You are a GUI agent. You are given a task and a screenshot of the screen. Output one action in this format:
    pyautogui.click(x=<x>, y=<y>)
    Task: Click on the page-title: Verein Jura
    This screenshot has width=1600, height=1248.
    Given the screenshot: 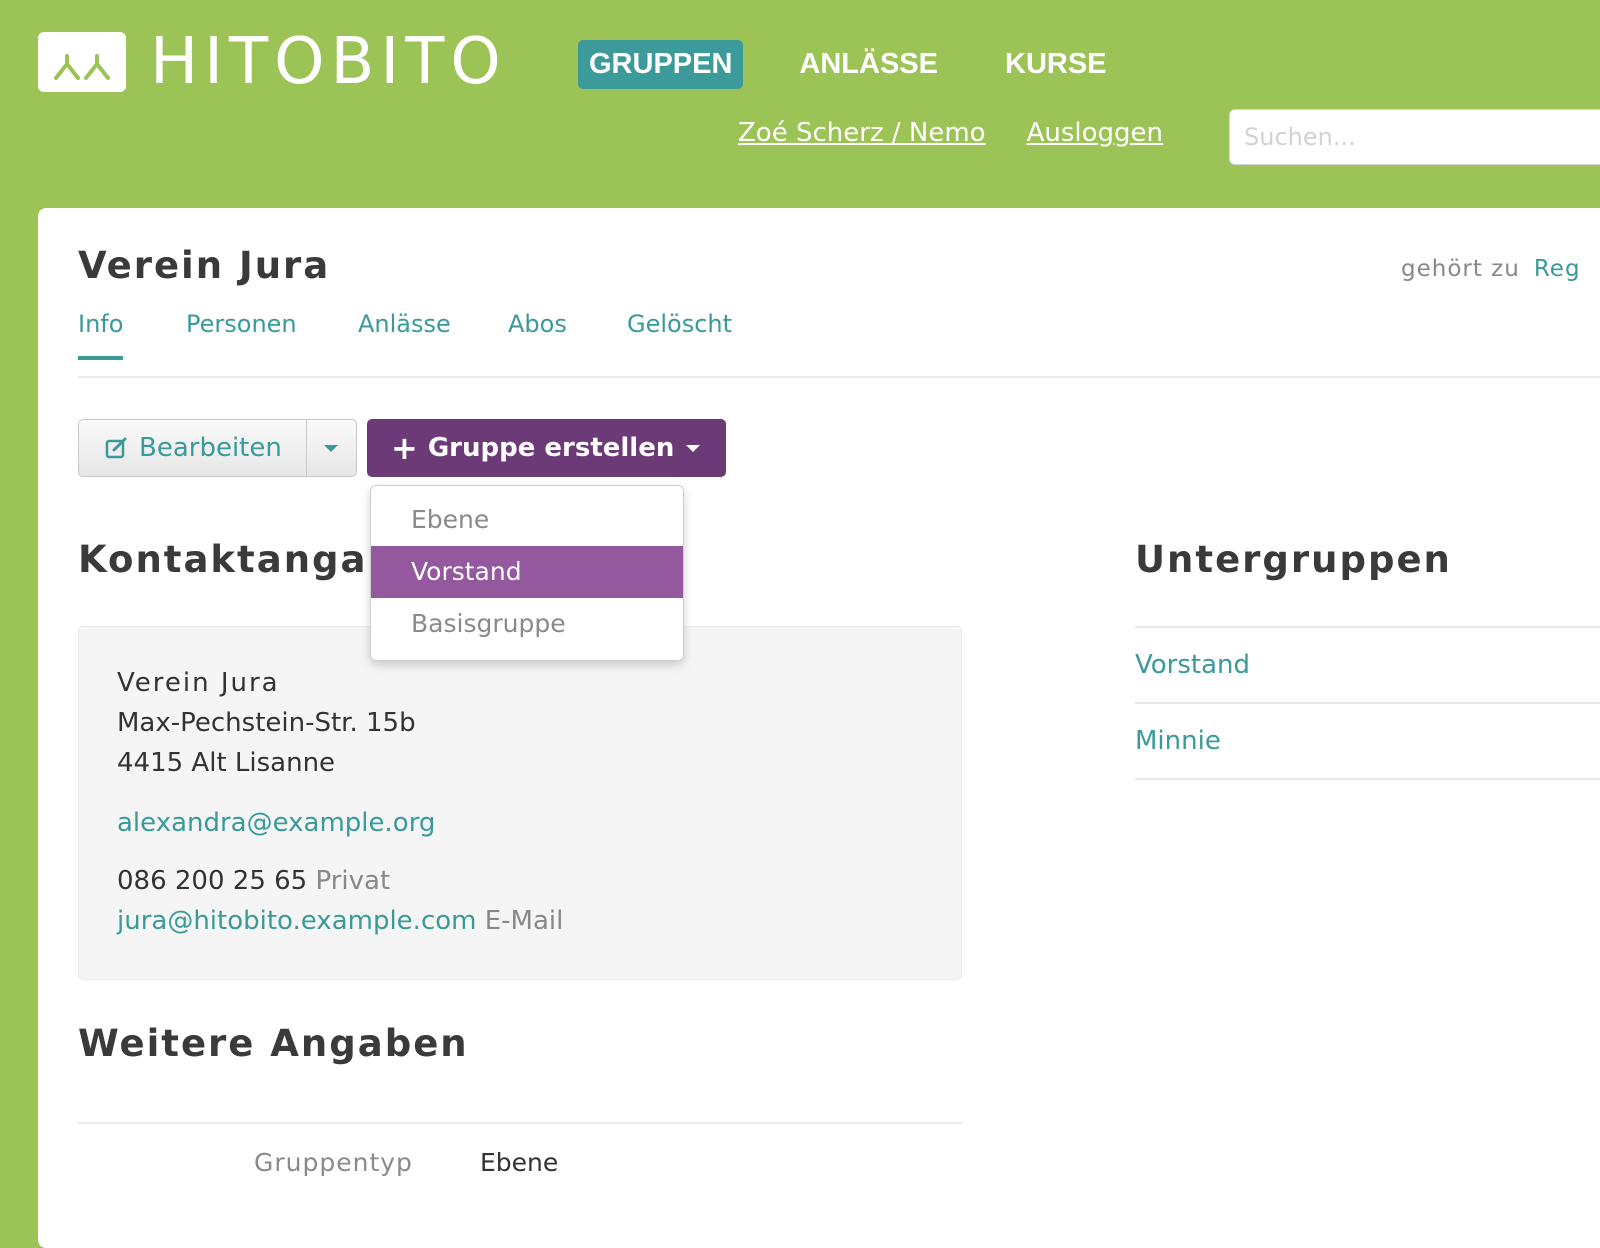 What is the action you would take?
    pyautogui.click(x=204, y=265)
    